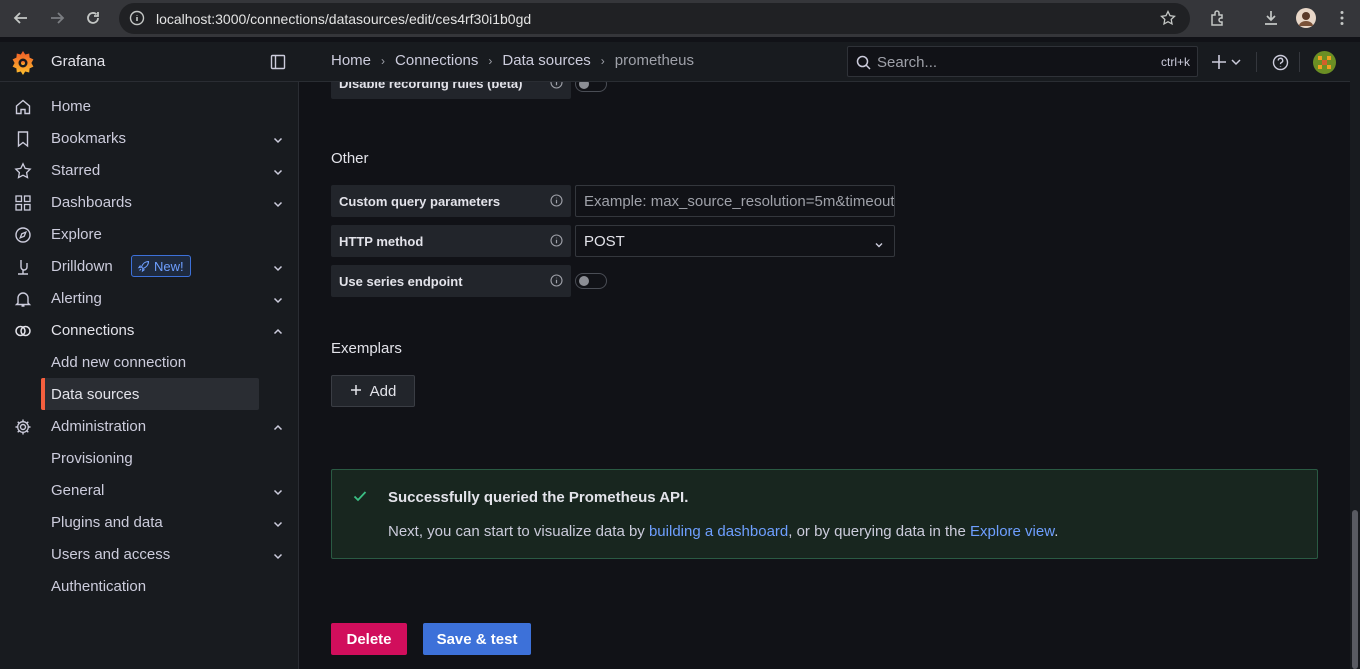 Image resolution: width=1360 pixels, height=669 pixels. Describe the element at coordinates (149, 426) in the screenshot. I see `sidebar-item-administration: Administration` at that location.